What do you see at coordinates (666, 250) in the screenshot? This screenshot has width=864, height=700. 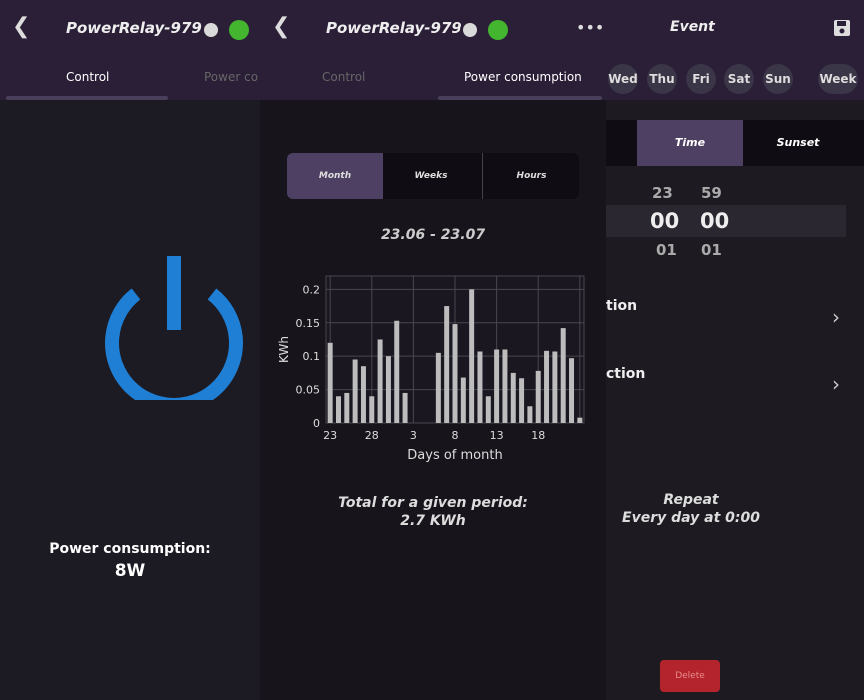 I see `picker-hour-next: 01` at bounding box center [666, 250].